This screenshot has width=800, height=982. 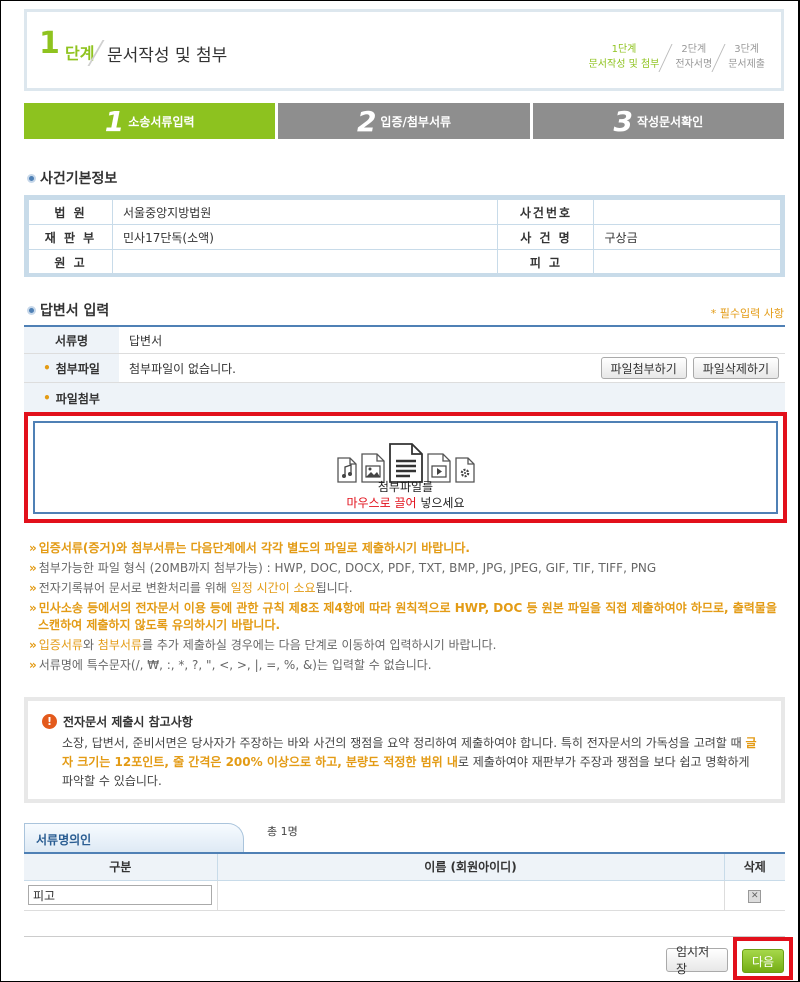 What do you see at coordinates (440, 503) in the screenshot?
I see `drop-instruction-rest: 넣으세요` at bounding box center [440, 503].